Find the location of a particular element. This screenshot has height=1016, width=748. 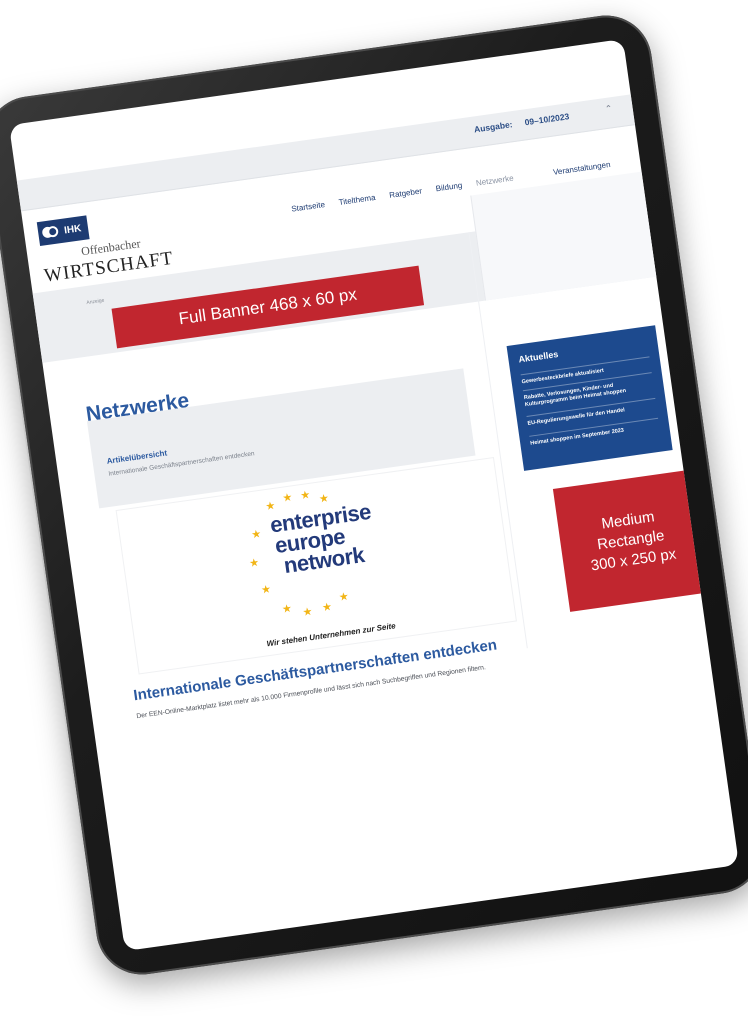

nav-item-veranstaltungen: Veranstaltungen is located at coordinates (581, 168).